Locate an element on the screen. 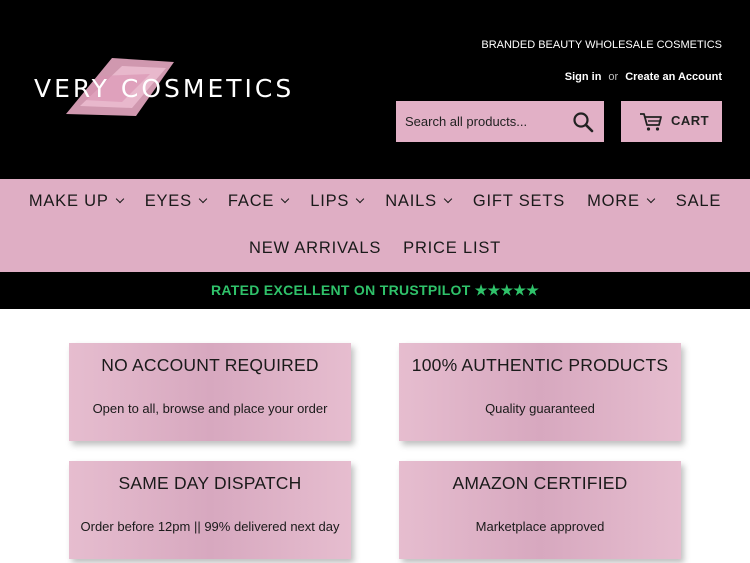  nav-item-make-up: MAKE UP is located at coordinates (76, 201).